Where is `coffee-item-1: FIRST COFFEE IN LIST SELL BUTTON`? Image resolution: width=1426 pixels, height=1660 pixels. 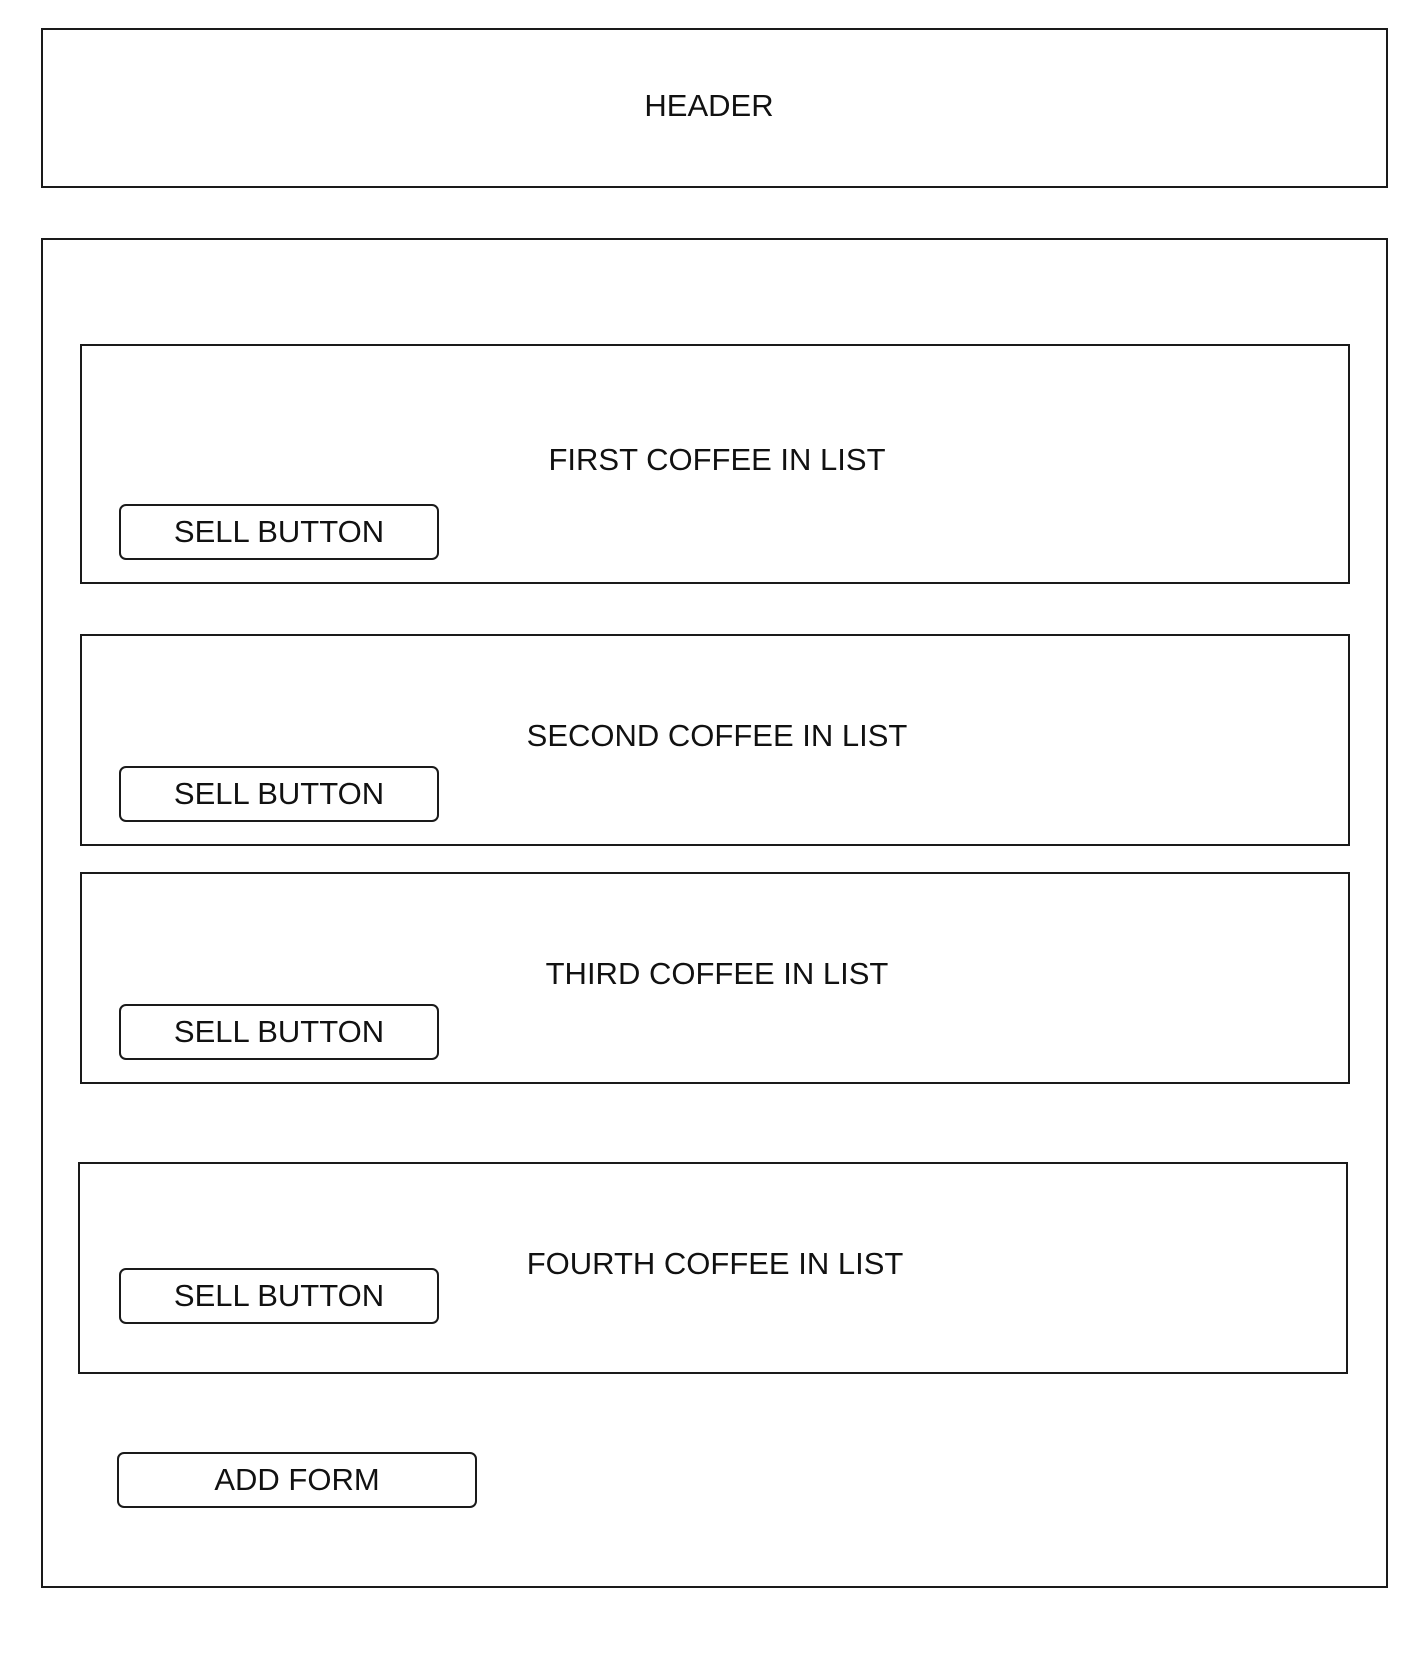
coffee-item-1: FIRST COFFEE IN LIST SELL BUTTON is located at coordinates (715, 464).